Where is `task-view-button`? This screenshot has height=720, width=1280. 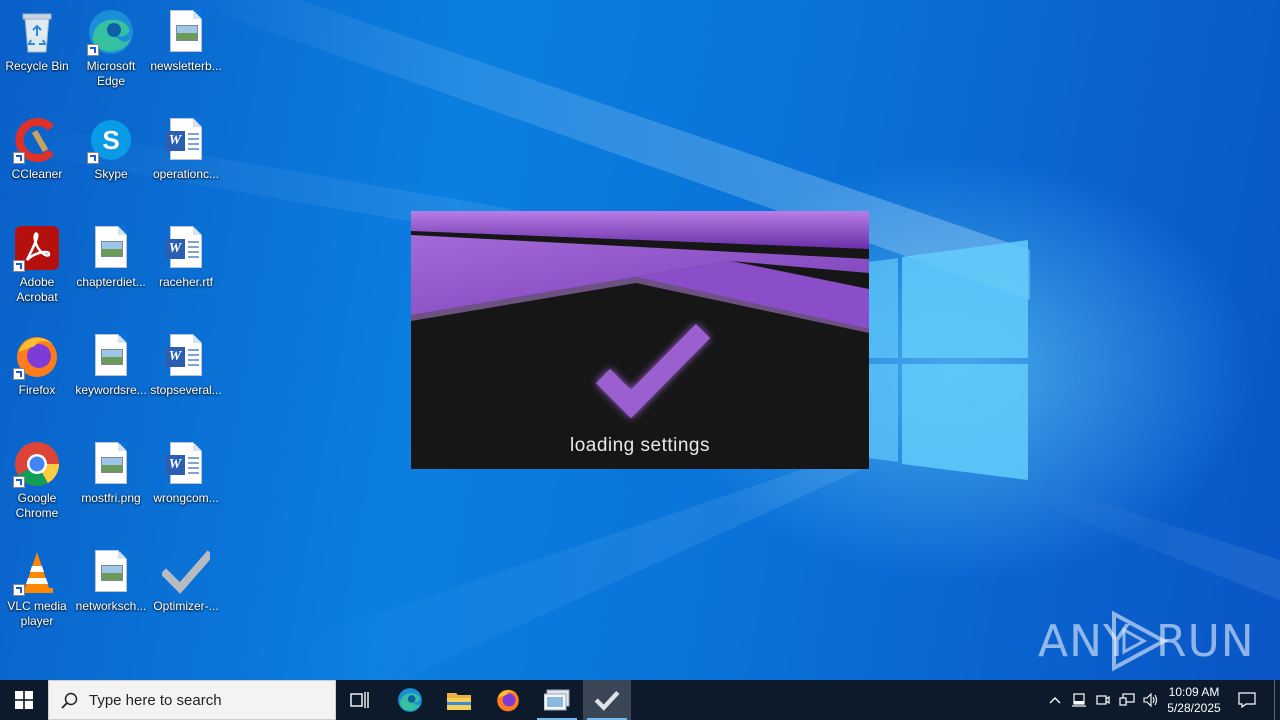
task-view-button is located at coordinates (360, 700).